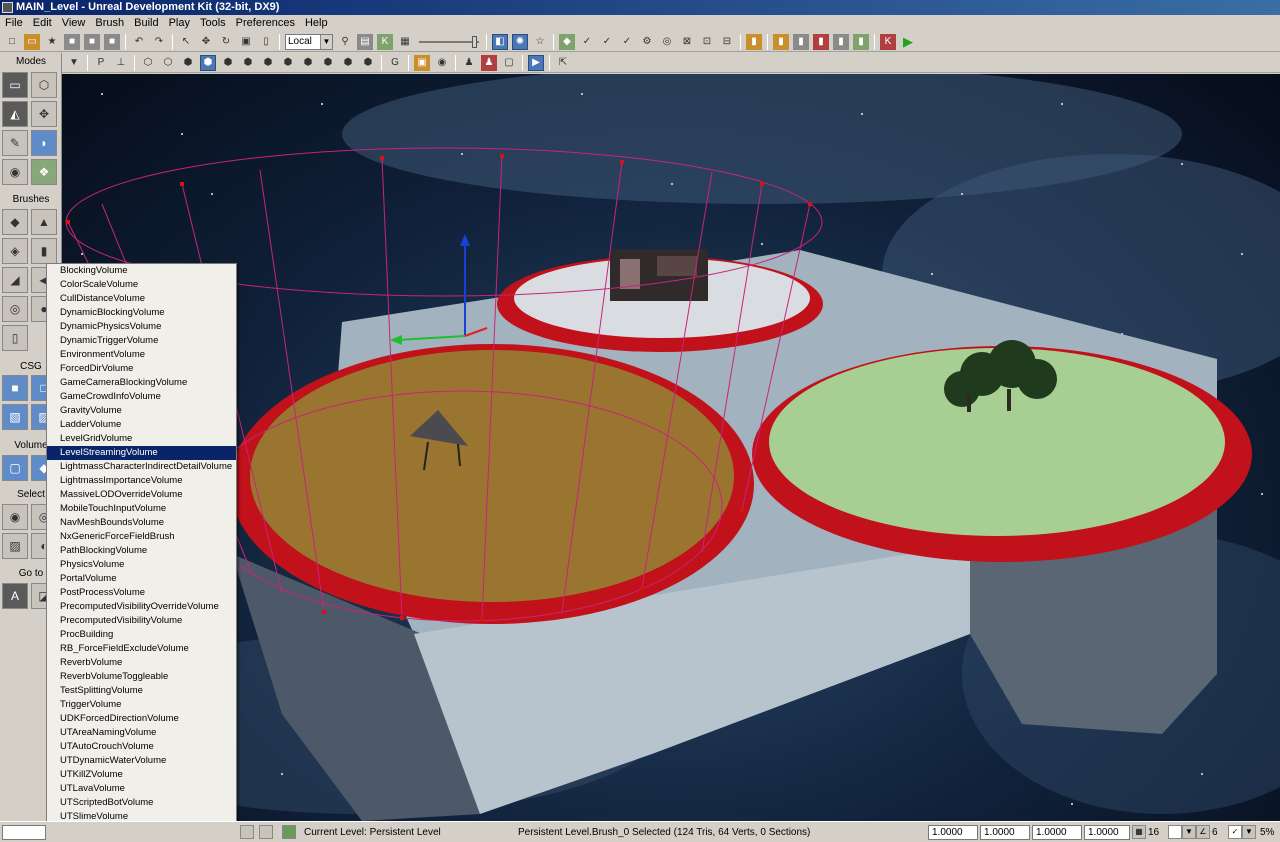  Describe the element at coordinates (112, 41) in the screenshot. I see `save-current-icon: ■` at that location.